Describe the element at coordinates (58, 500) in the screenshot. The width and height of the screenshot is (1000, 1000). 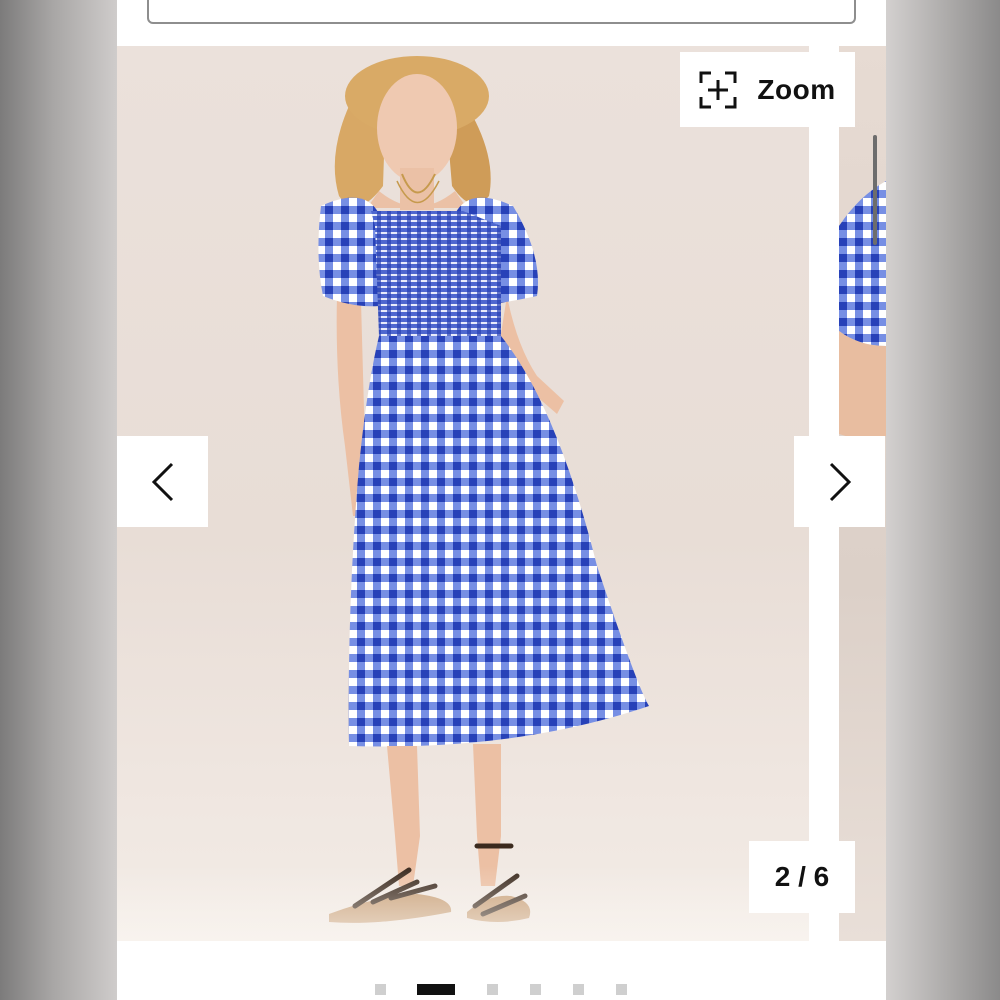
I see `backdrop-left` at that location.